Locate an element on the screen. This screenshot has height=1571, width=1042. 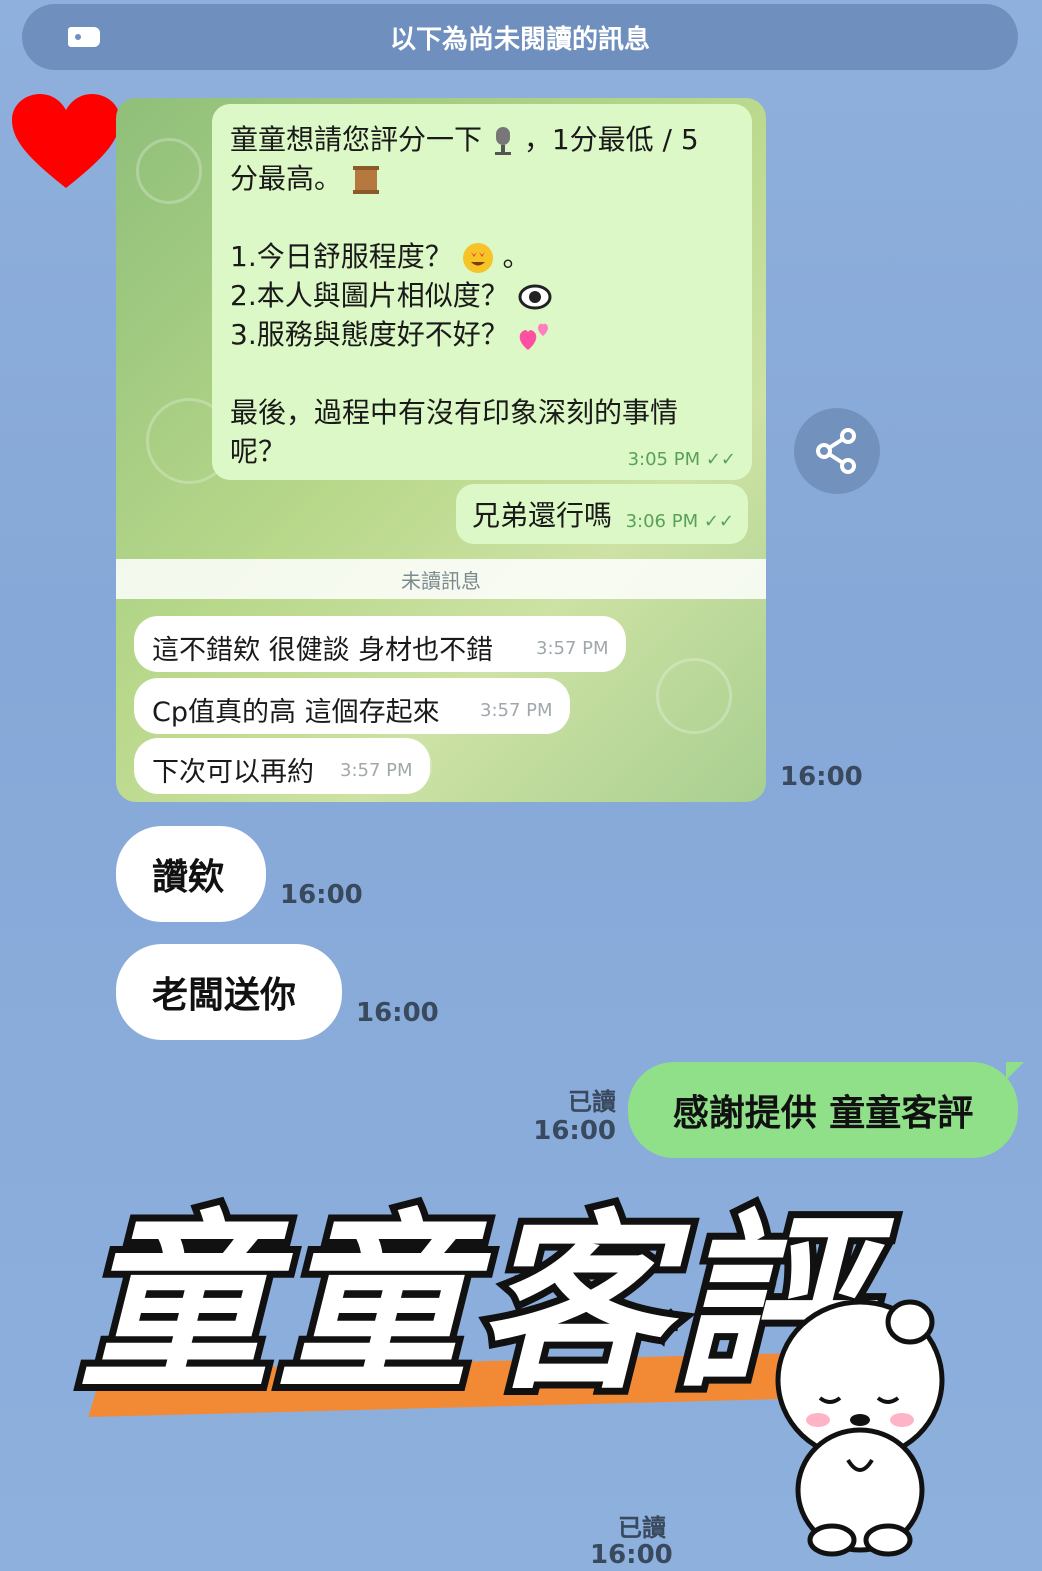
heart-icon is located at coordinates (66, 141).